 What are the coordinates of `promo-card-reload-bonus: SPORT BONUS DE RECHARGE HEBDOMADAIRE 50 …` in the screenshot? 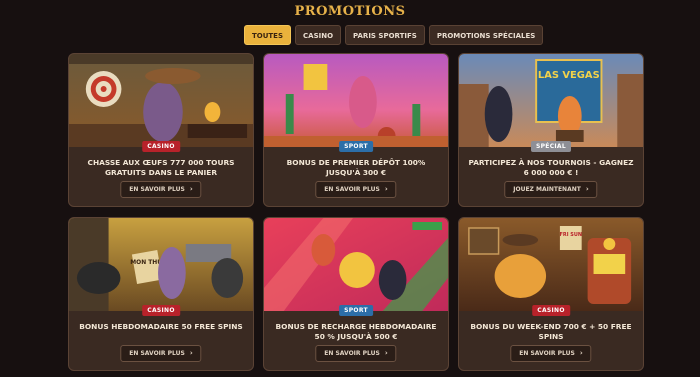 It's located at (356, 294).